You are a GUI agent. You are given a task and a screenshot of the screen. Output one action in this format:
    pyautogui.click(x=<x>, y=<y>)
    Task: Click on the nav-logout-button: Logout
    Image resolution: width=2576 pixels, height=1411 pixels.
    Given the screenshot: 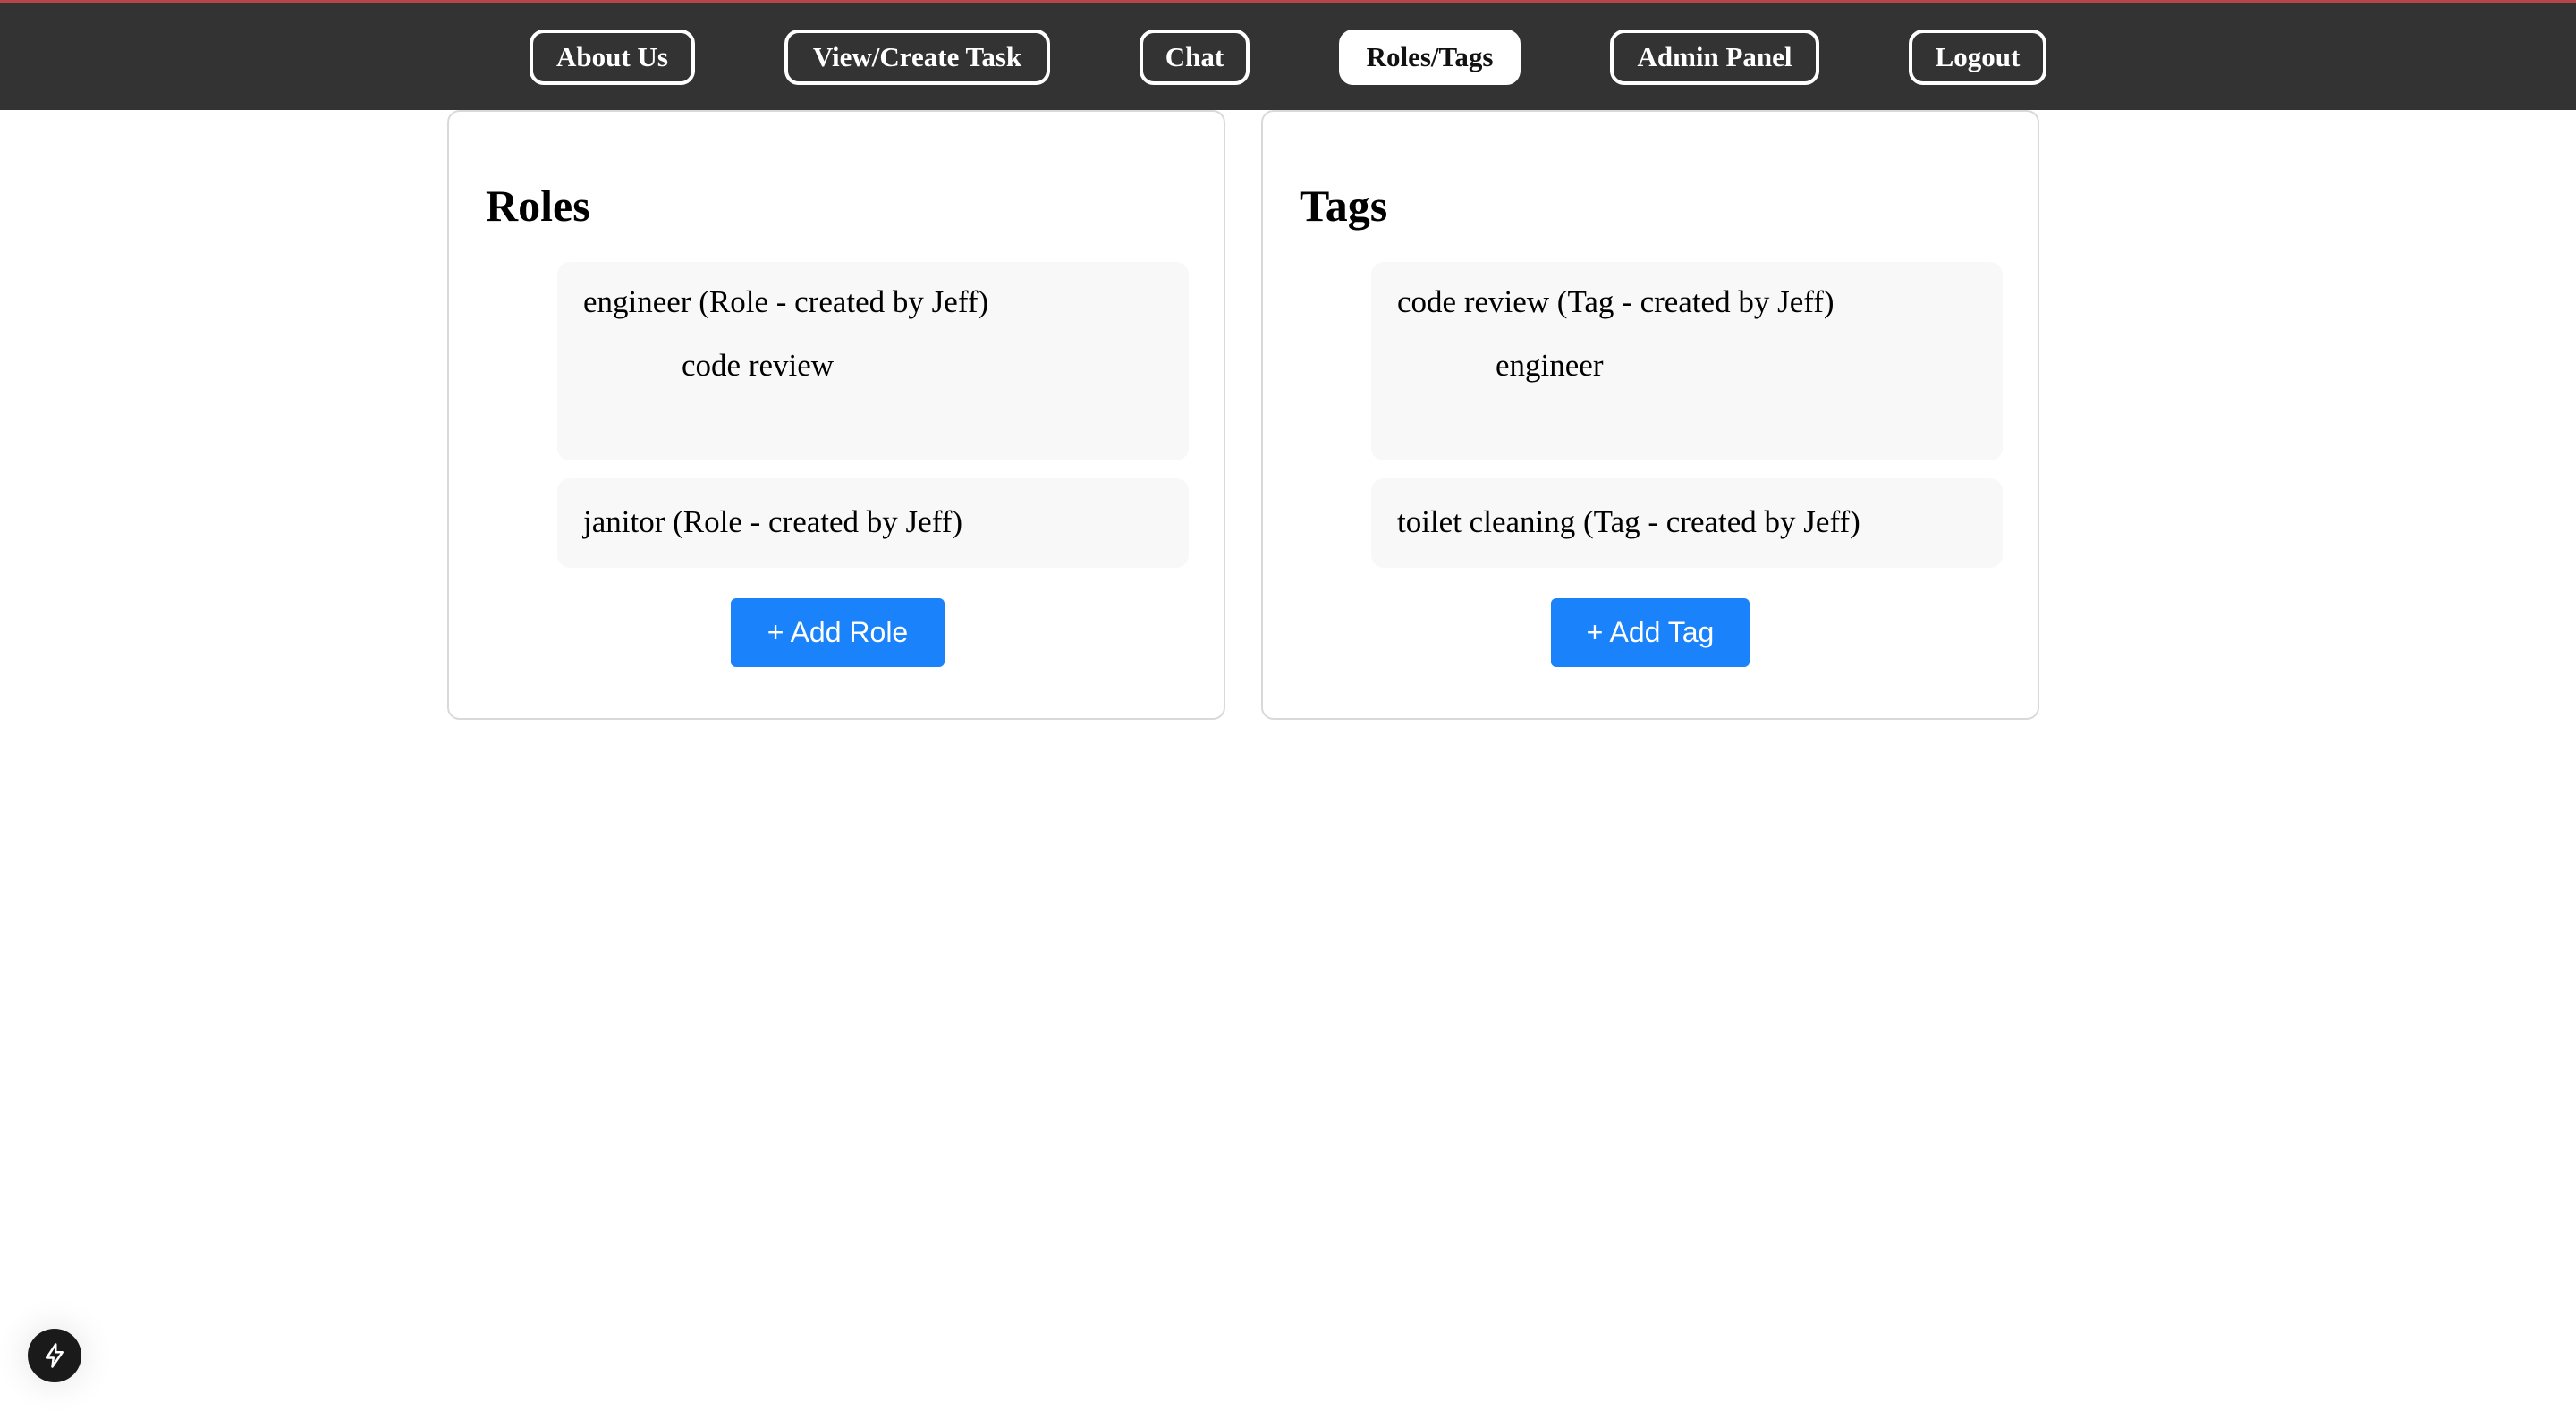 What is the action you would take?
    pyautogui.click(x=1977, y=58)
    